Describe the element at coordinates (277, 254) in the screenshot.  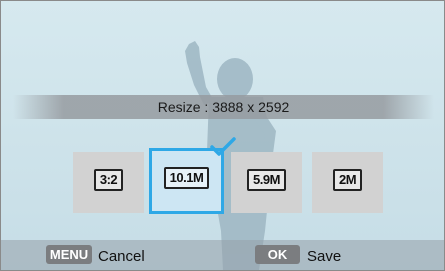
I see `ok-key: OK` at that location.